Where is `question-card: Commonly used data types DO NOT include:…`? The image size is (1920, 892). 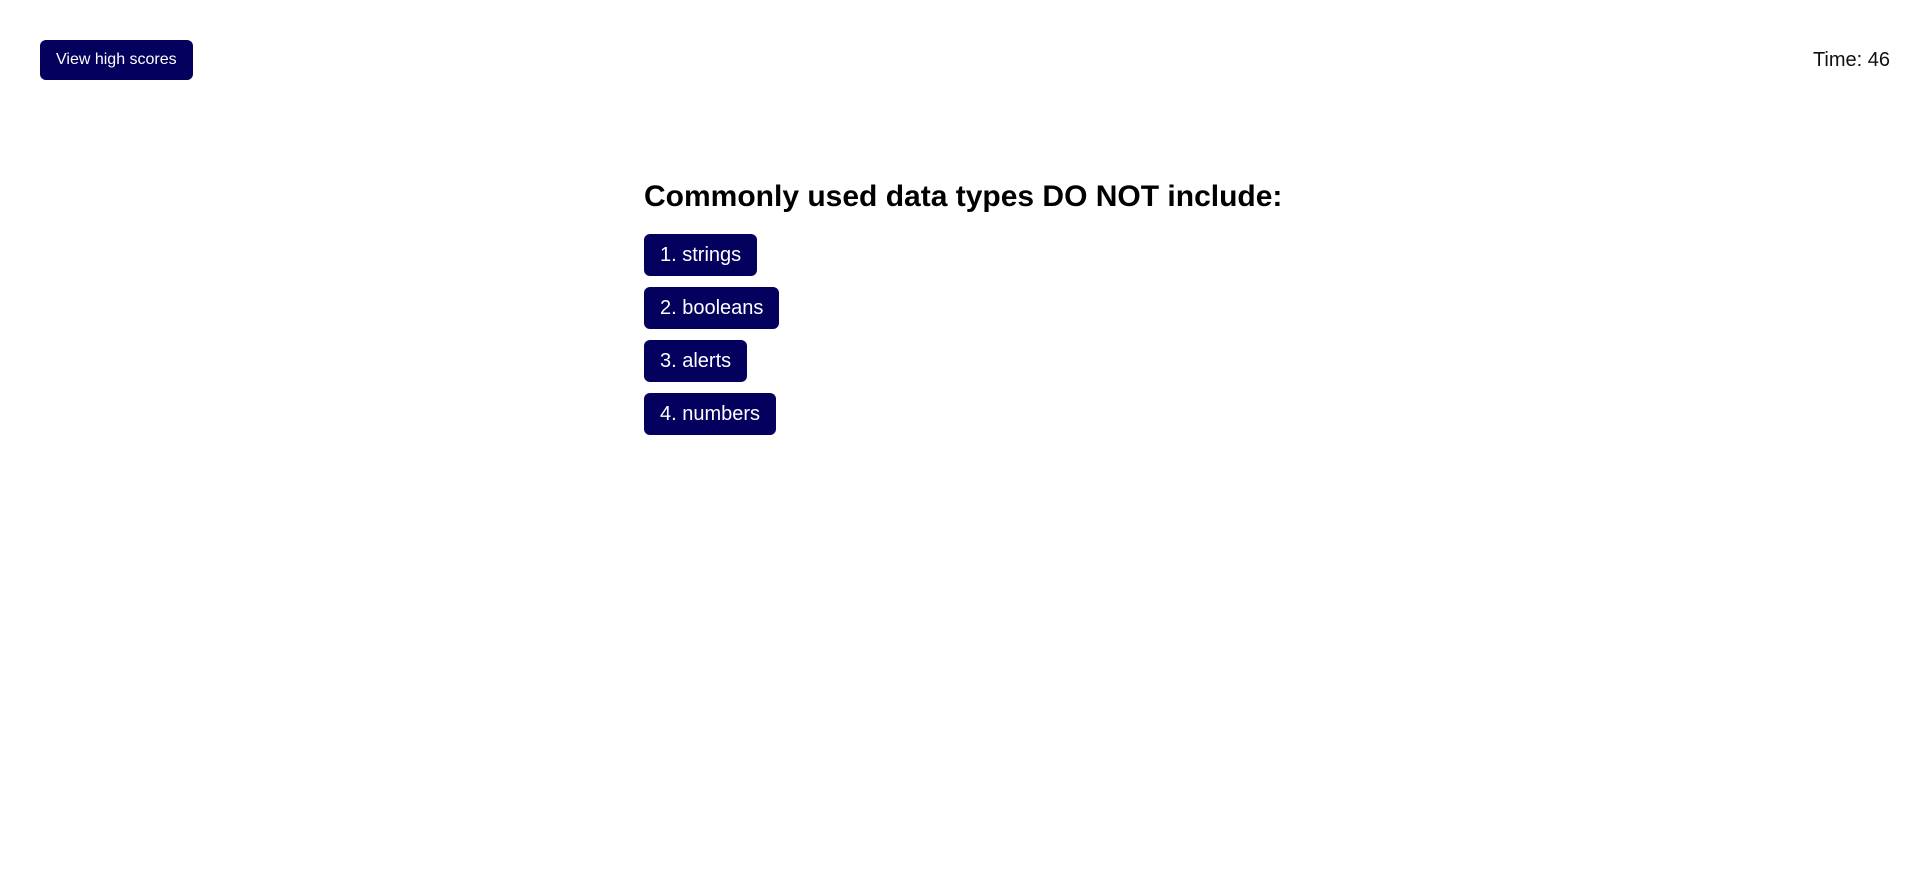 question-card: Commonly used data types DO NOT include:… is located at coordinates (1044, 306).